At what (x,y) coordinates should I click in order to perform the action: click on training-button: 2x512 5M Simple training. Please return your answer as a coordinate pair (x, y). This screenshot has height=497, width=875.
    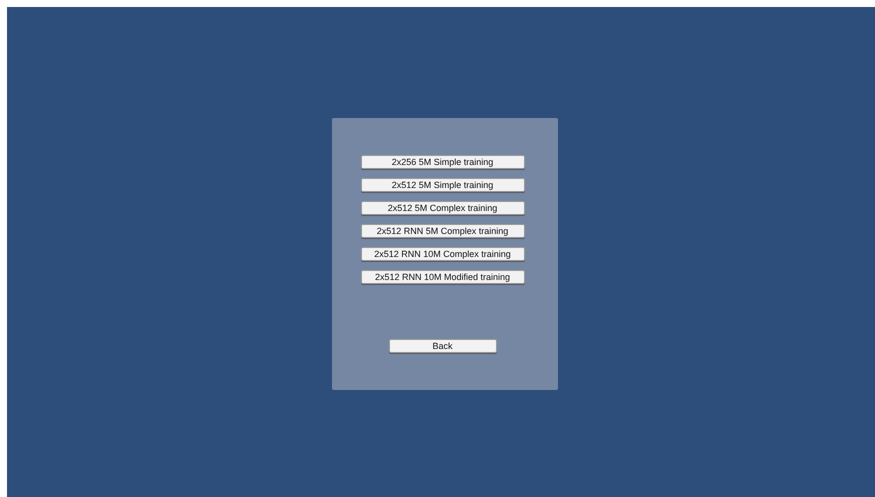
    Looking at the image, I should click on (442, 185).